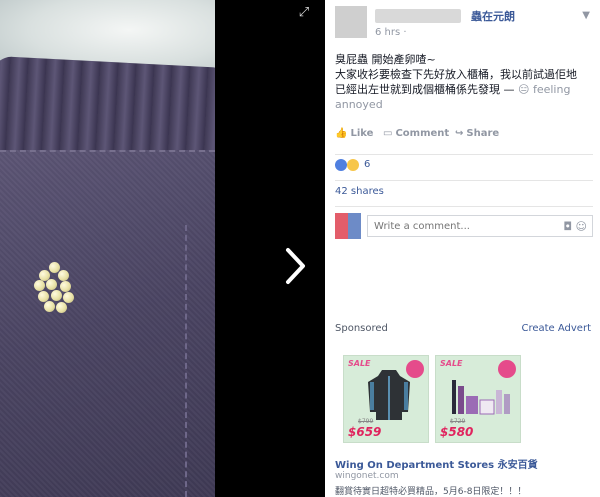  What do you see at coordinates (389, 395) in the screenshot?
I see `jacket-image` at bounding box center [389, 395].